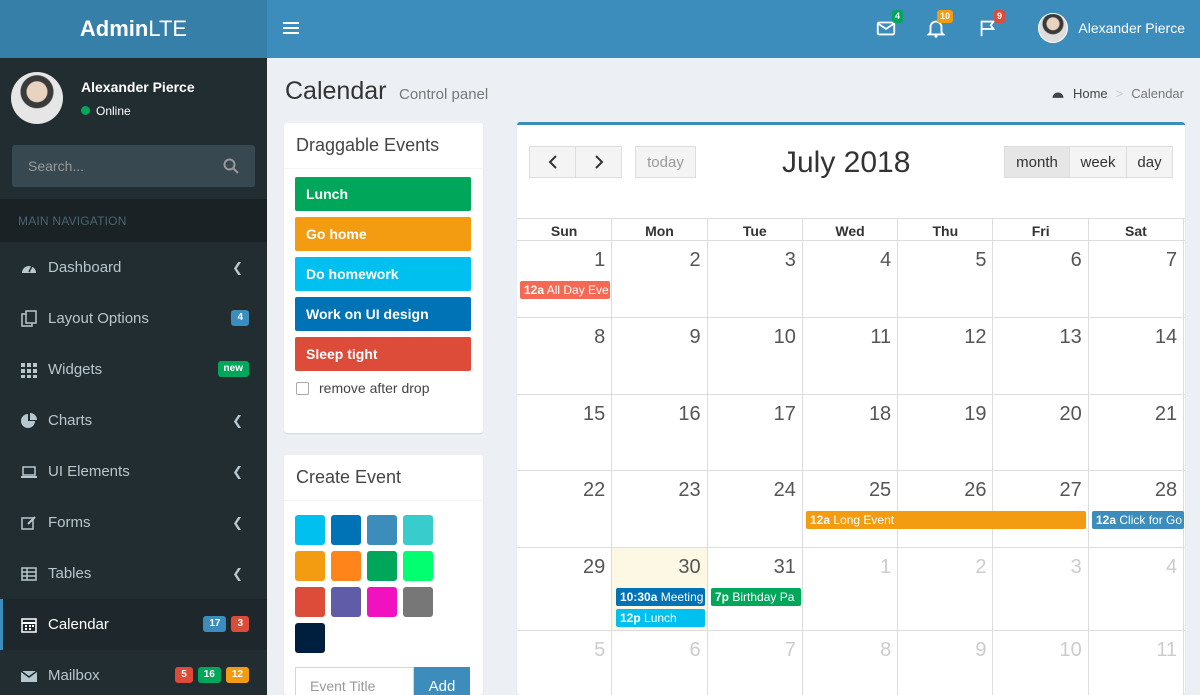  I want to click on calendar-icon, so click(29, 625).